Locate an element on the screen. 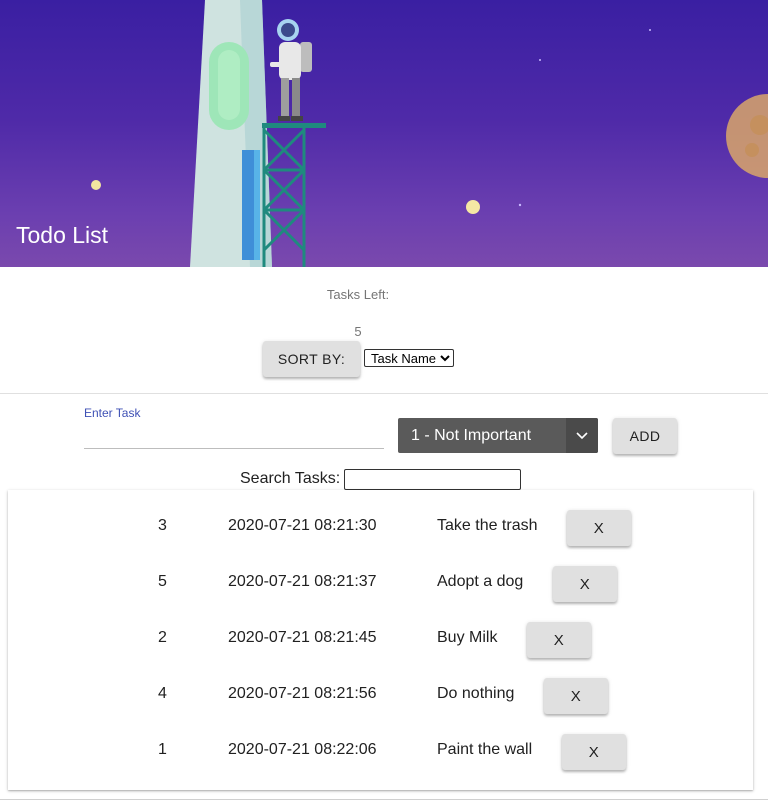 The width and height of the screenshot is (768, 804). task-importance: 1 is located at coordinates (162, 749).